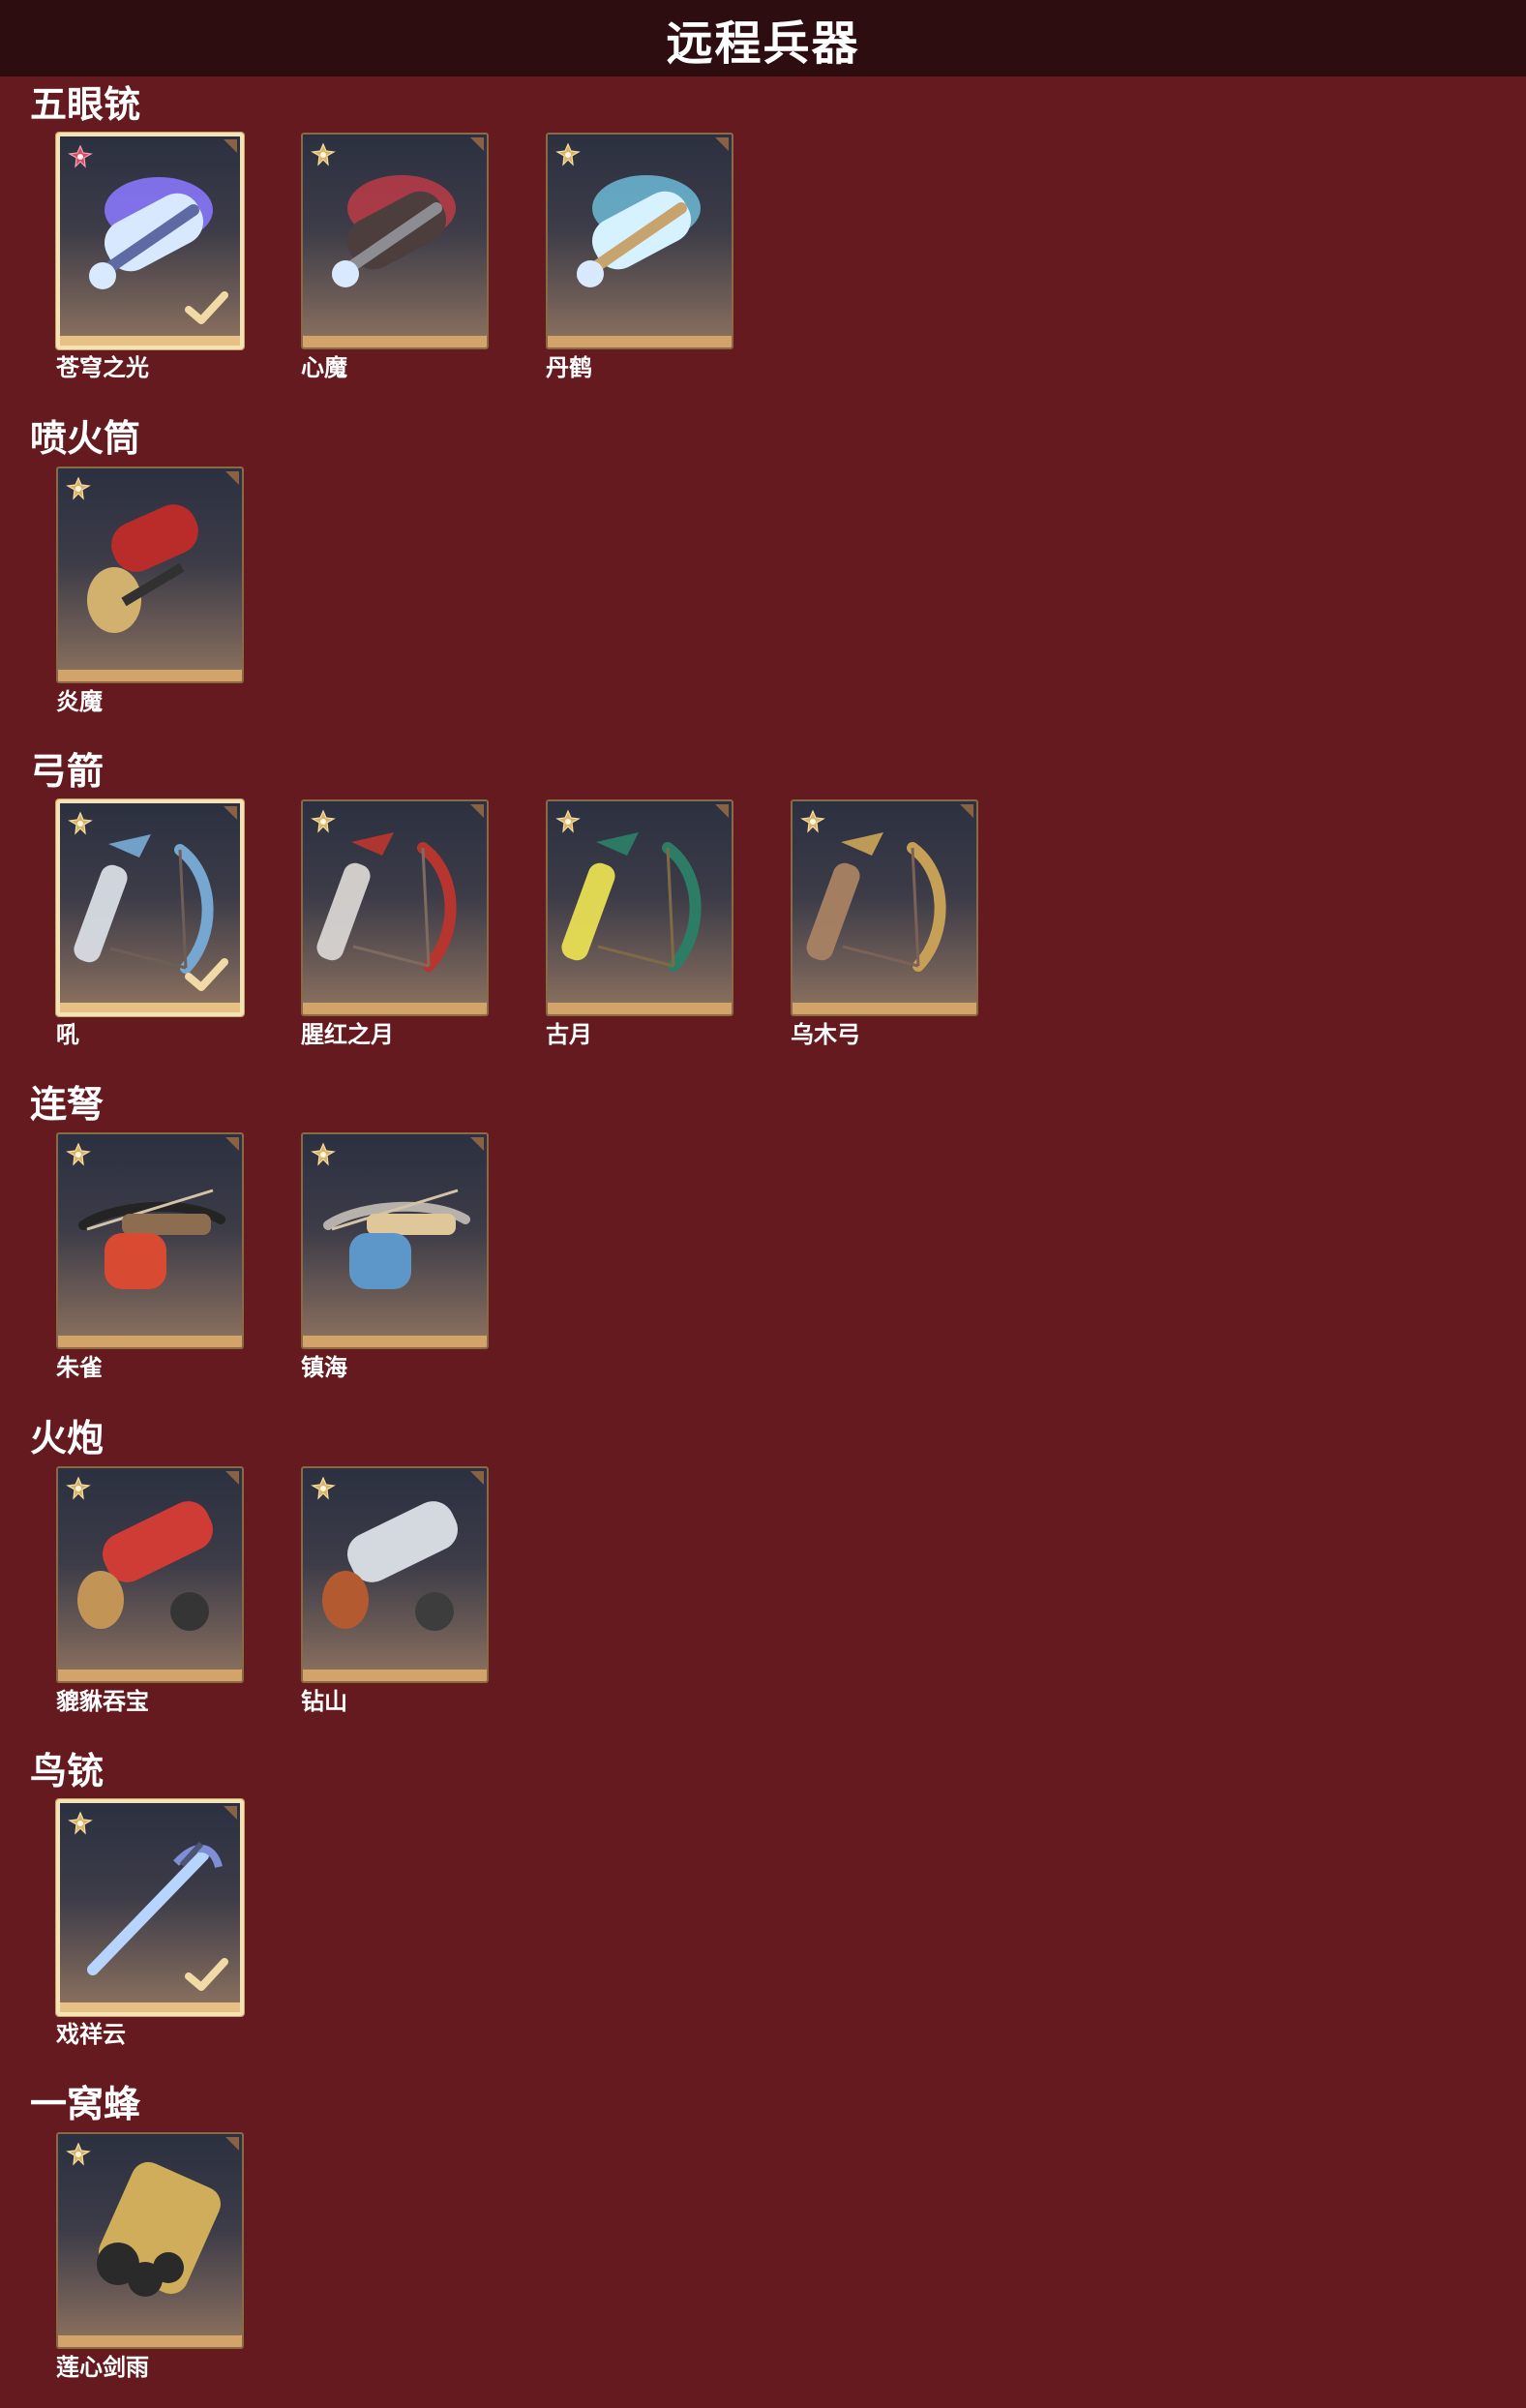 This screenshot has height=2408, width=1526. Describe the element at coordinates (825, 1034) in the screenshot. I see `weapon-label: 乌木弓` at that location.